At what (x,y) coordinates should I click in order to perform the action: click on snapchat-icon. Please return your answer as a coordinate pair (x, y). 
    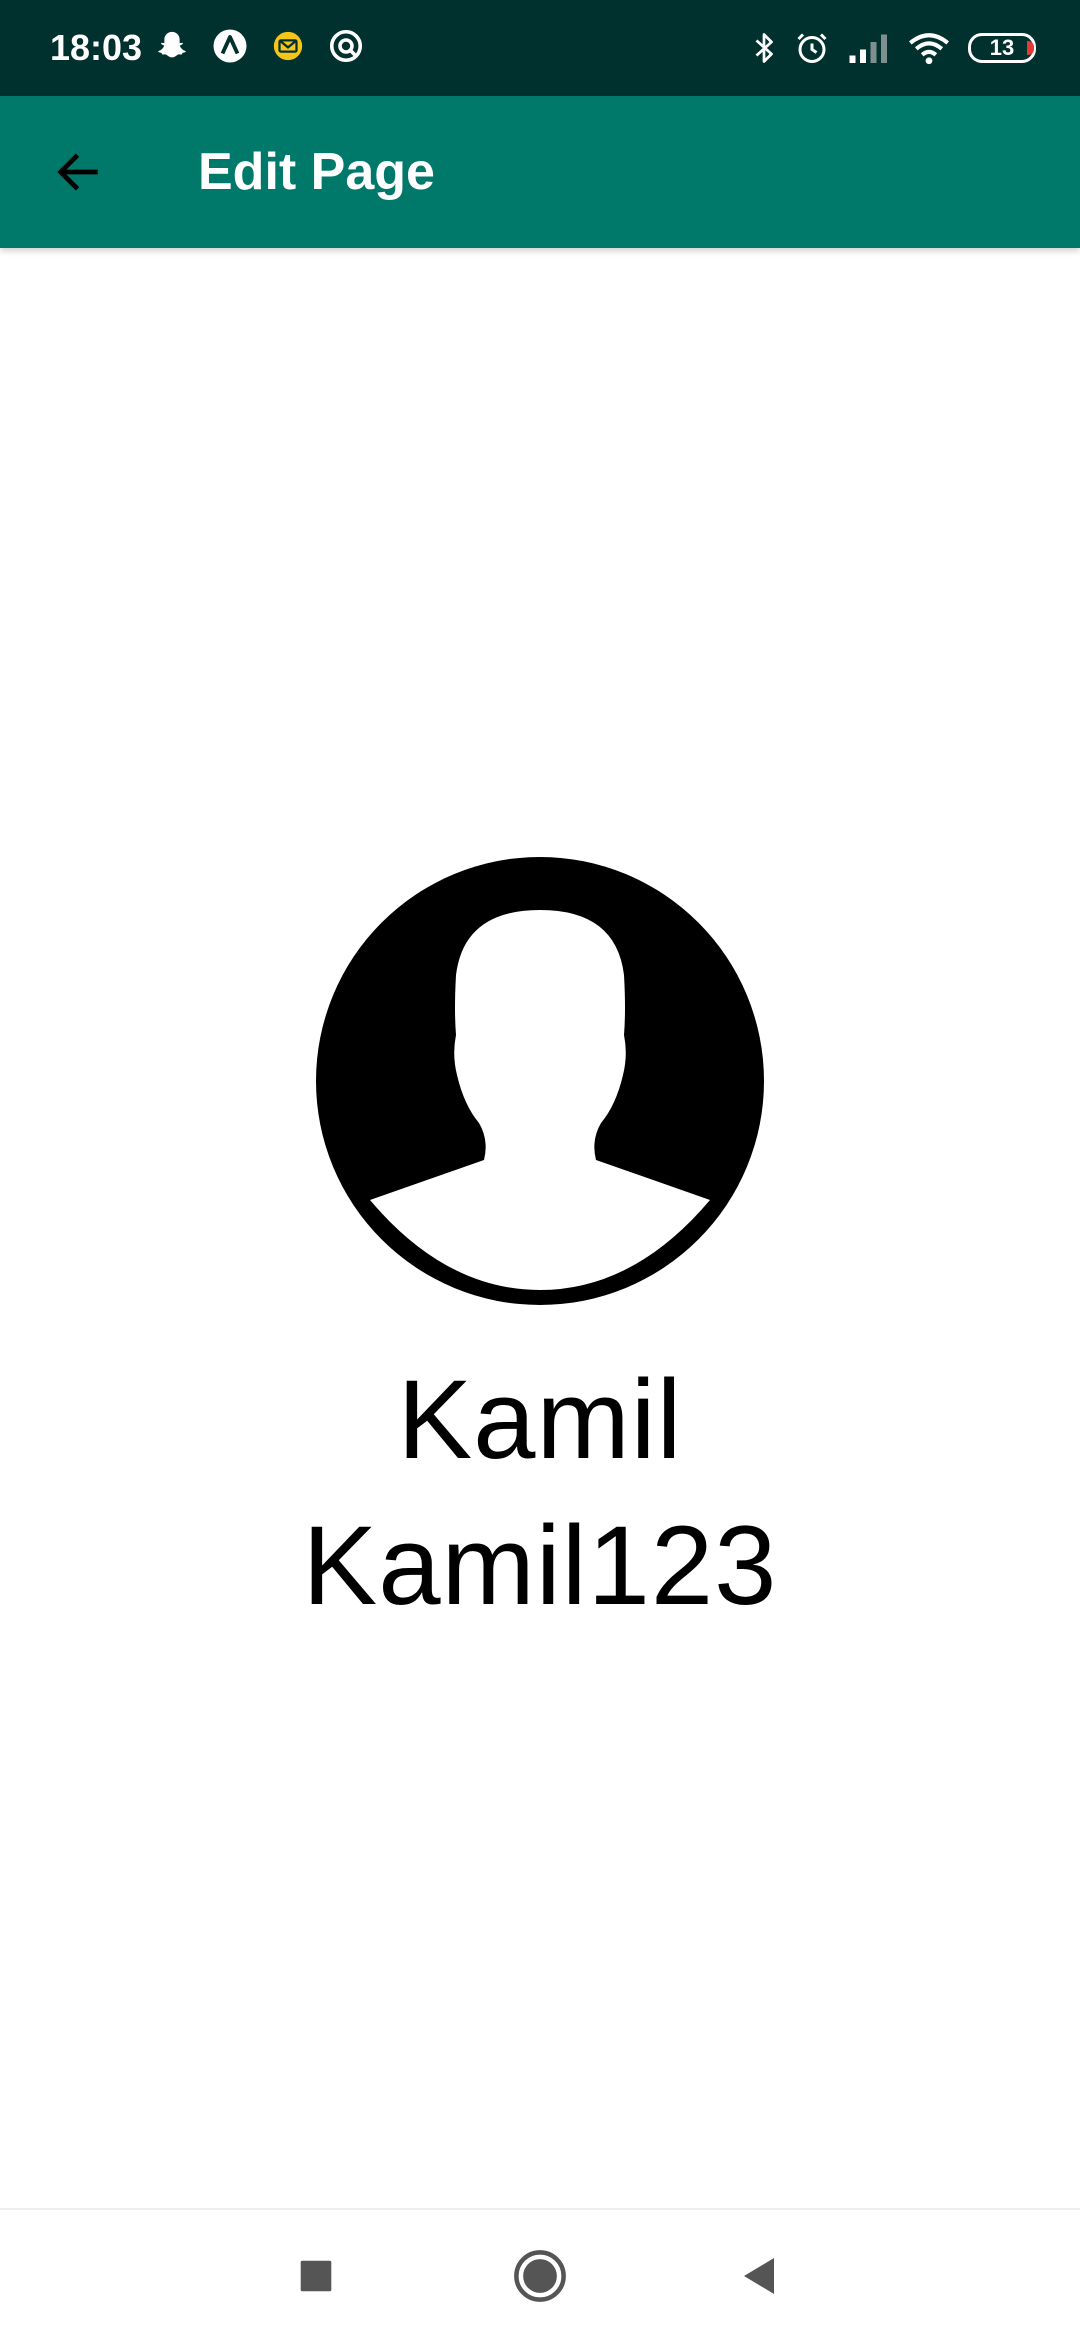
    Looking at the image, I should click on (172, 46).